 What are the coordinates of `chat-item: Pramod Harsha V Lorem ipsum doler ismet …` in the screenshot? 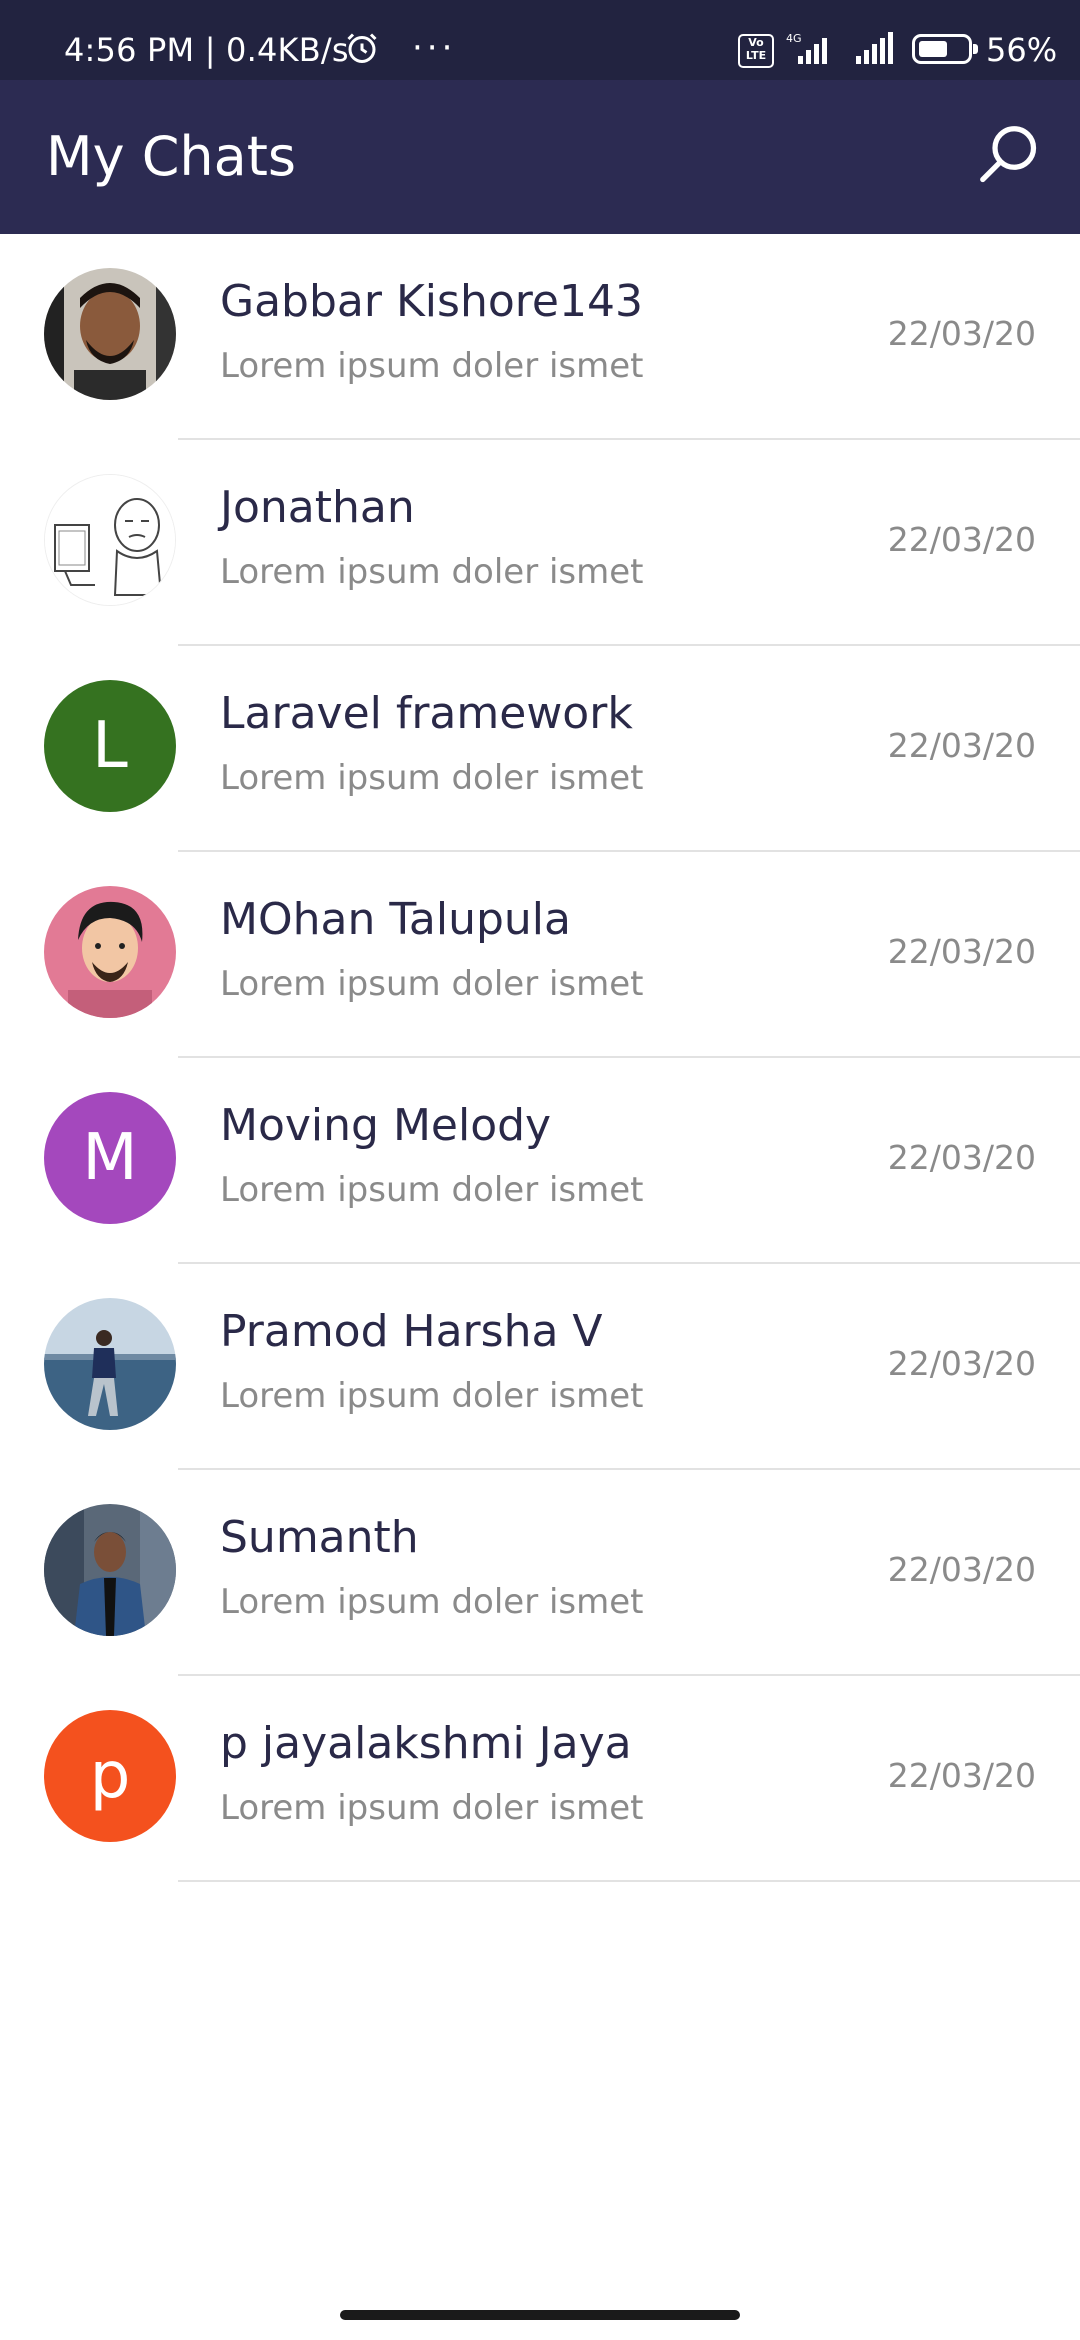 It's located at (540, 1367).